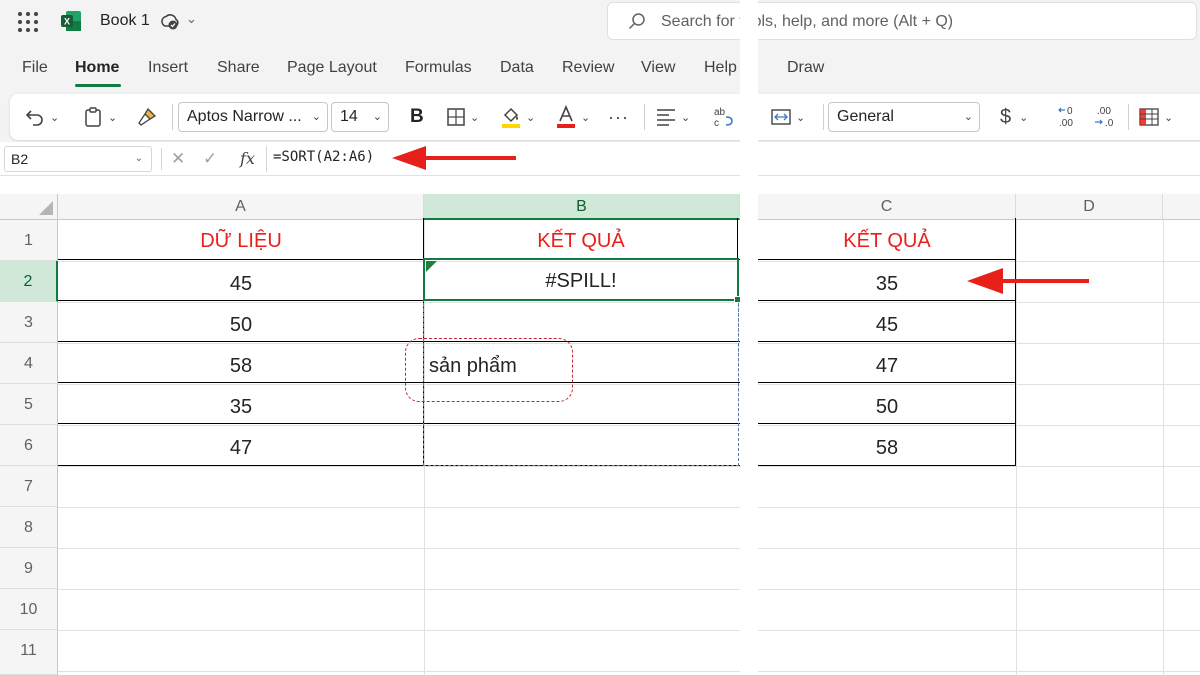 The width and height of the screenshot is (1200, 675). Describe the element at coordinates (34, 118) in the screenshot. I see `undo-icon` at that location.